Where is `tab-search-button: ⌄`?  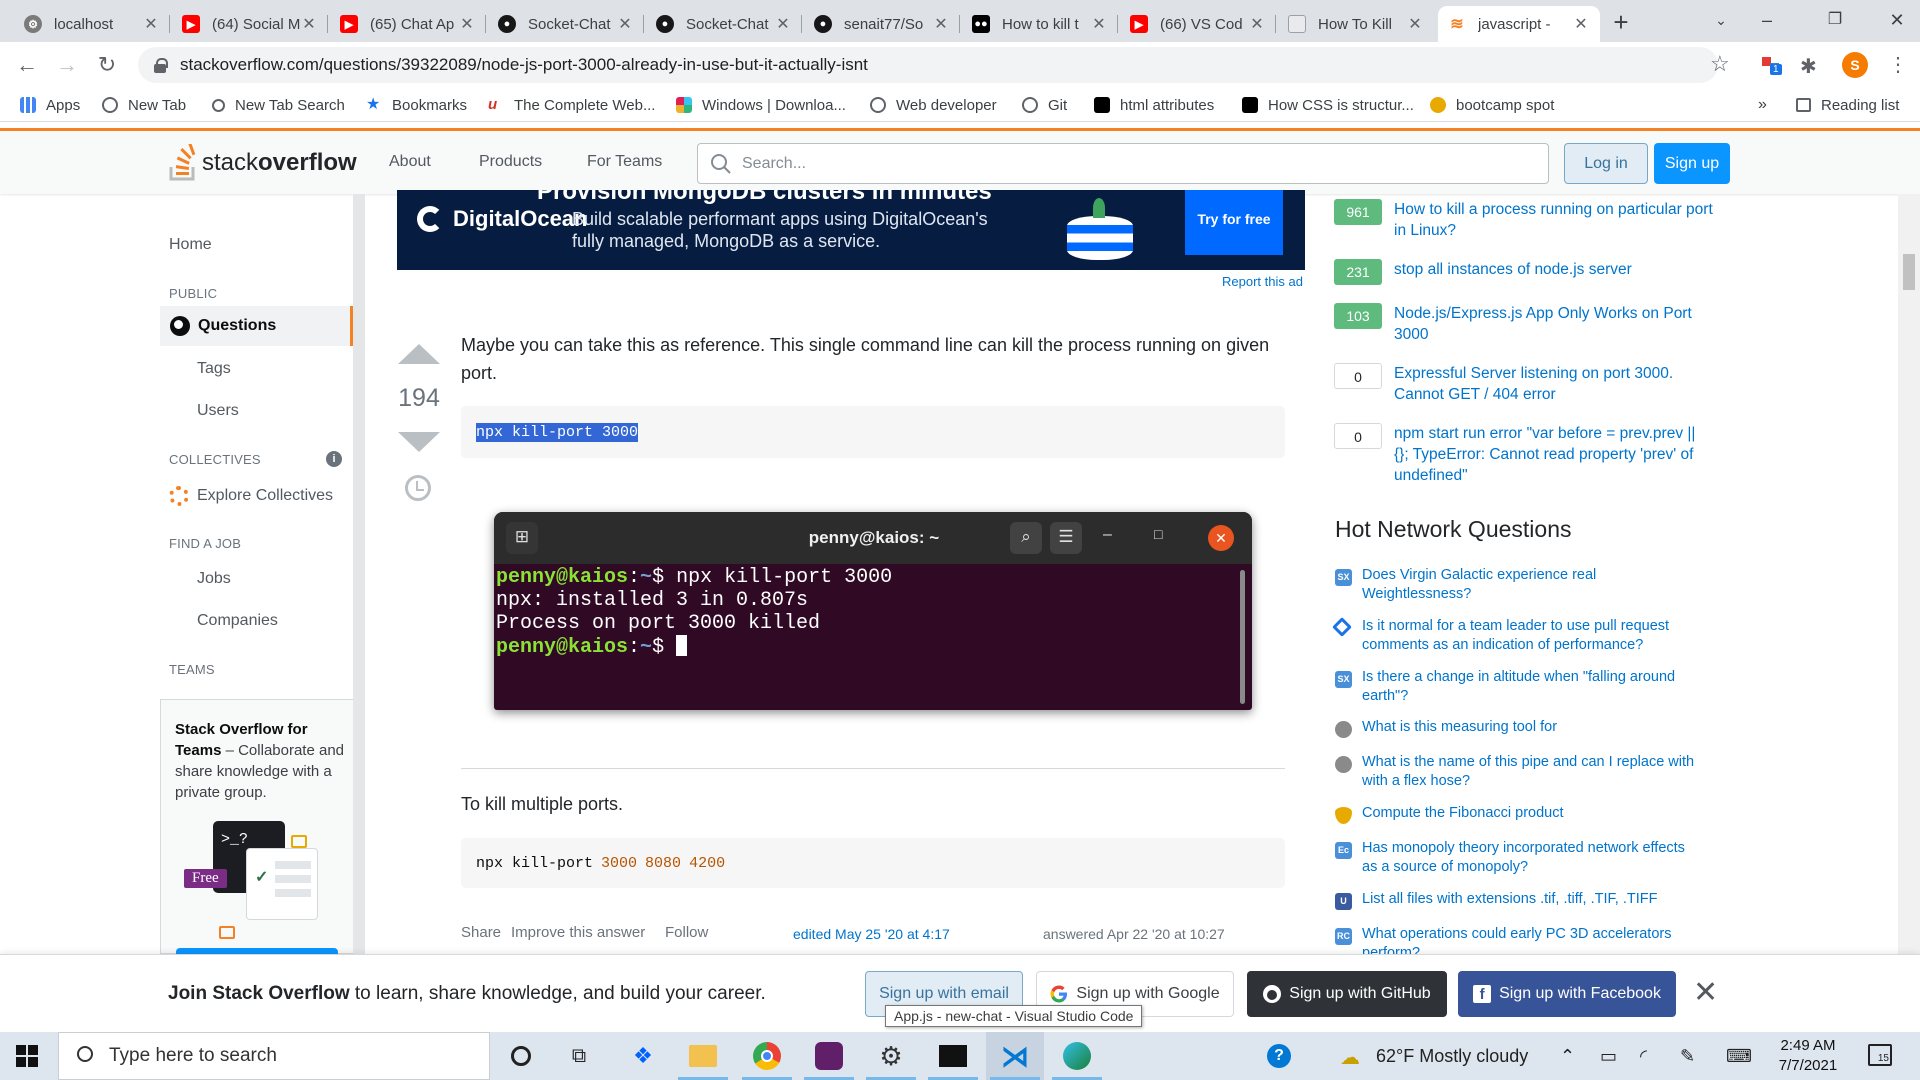
tab-search-button: ⌄ is located at coordinates (1721, 21).